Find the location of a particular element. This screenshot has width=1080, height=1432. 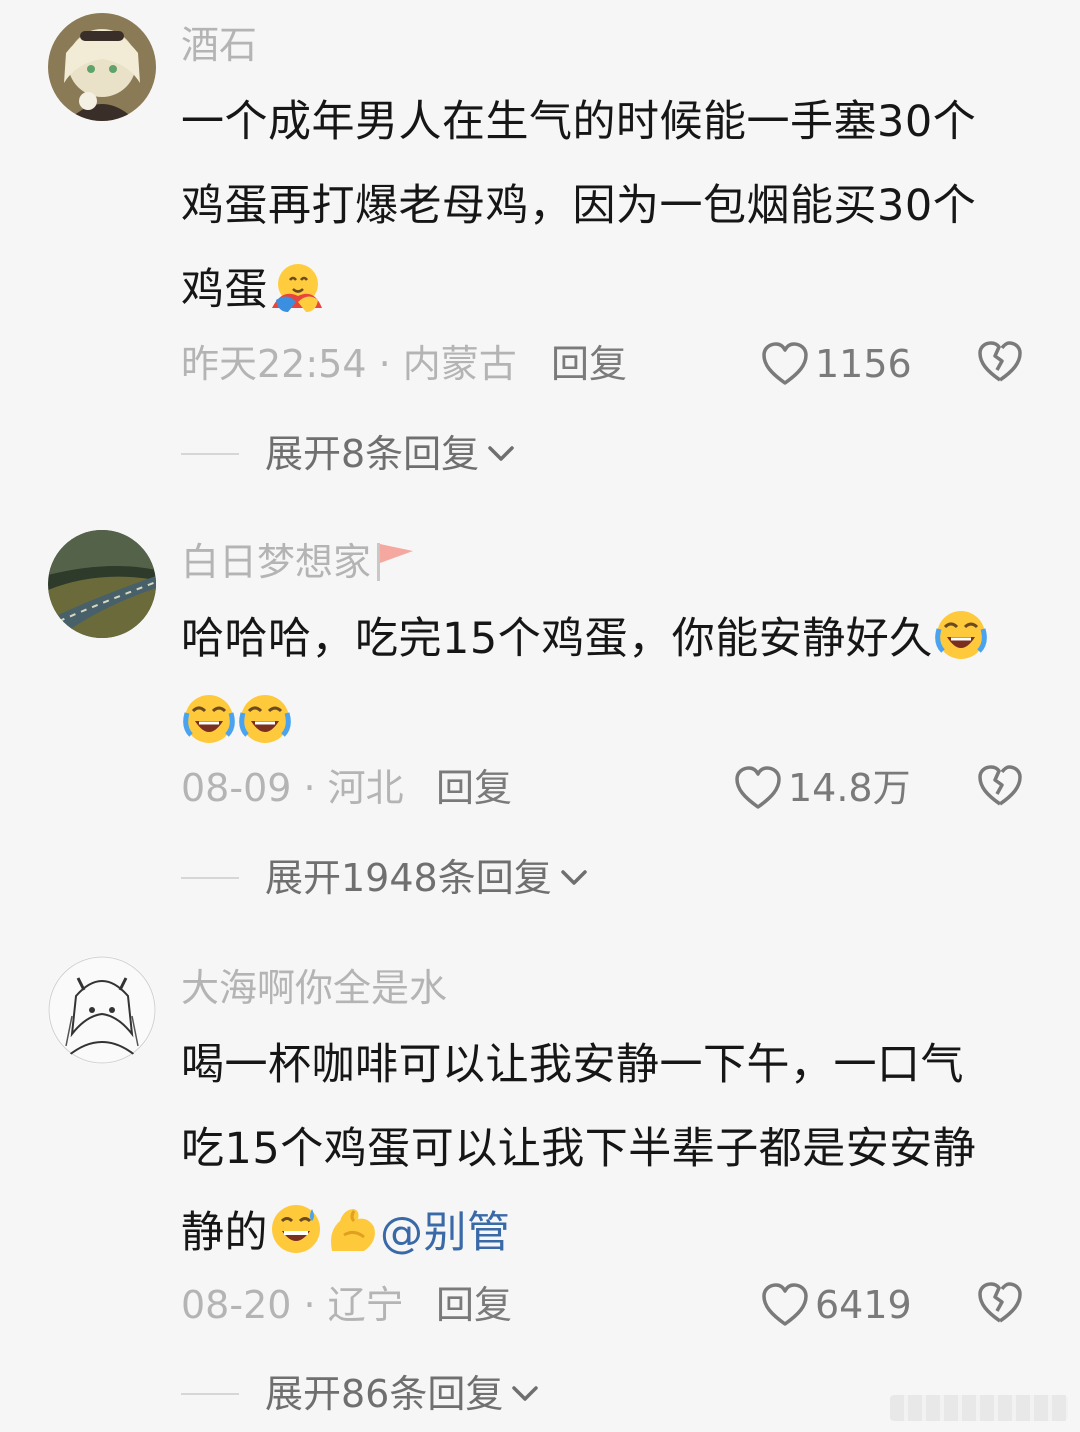

username: 酒石 is located at coordinates (601, 45).